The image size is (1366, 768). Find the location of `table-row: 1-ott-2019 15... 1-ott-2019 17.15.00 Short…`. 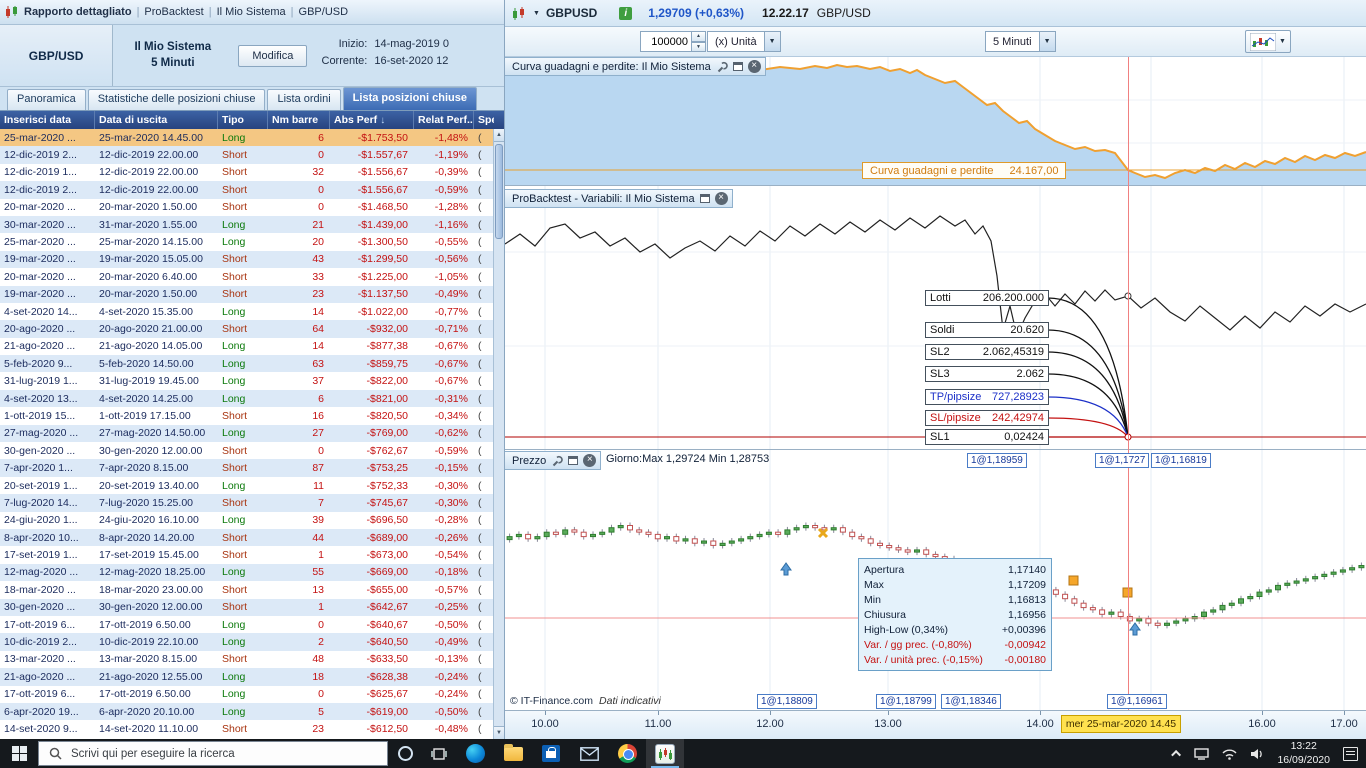

table-row: 1-ott-2019 15... 1-ott-2019 17.15.00 Short… is located at coordinates (247, 416).